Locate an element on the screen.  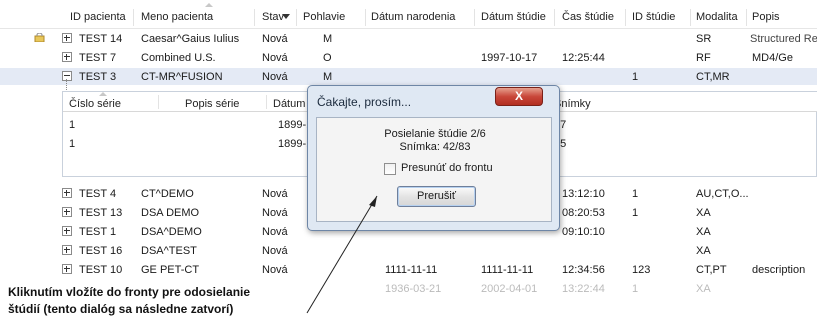
cell-patient-id: TEST 10 is located at coordinates (101, 270).